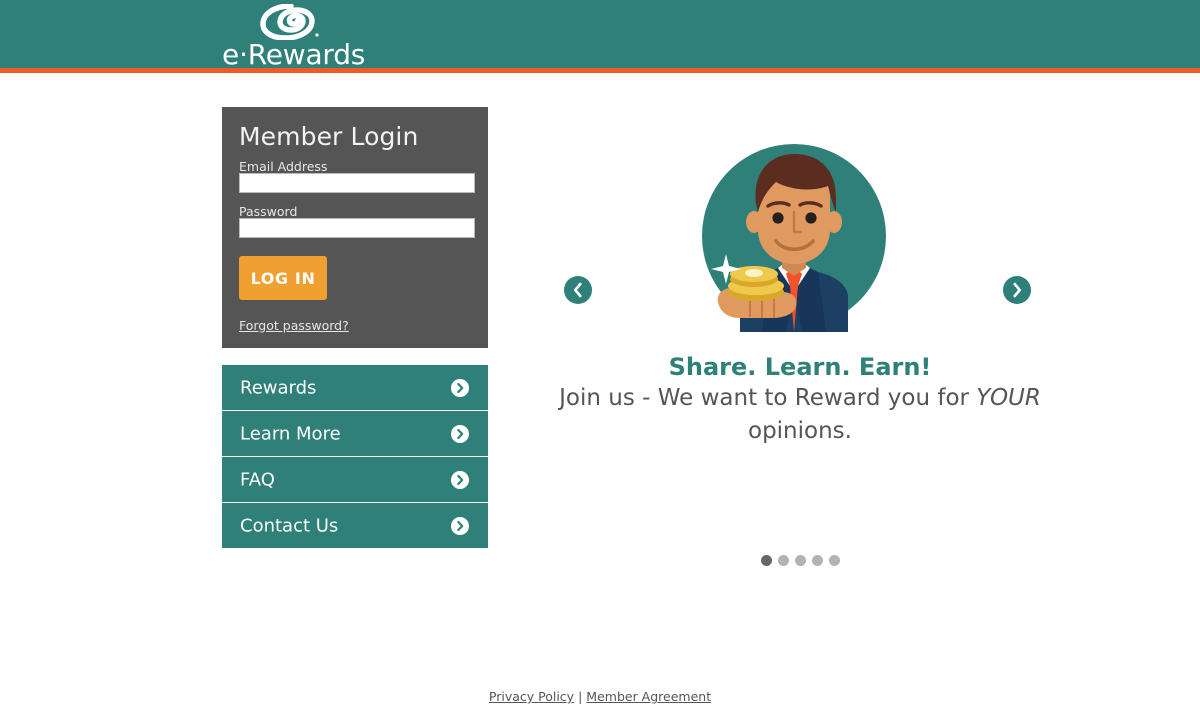  I want to click on password-input, so click(357, 228).